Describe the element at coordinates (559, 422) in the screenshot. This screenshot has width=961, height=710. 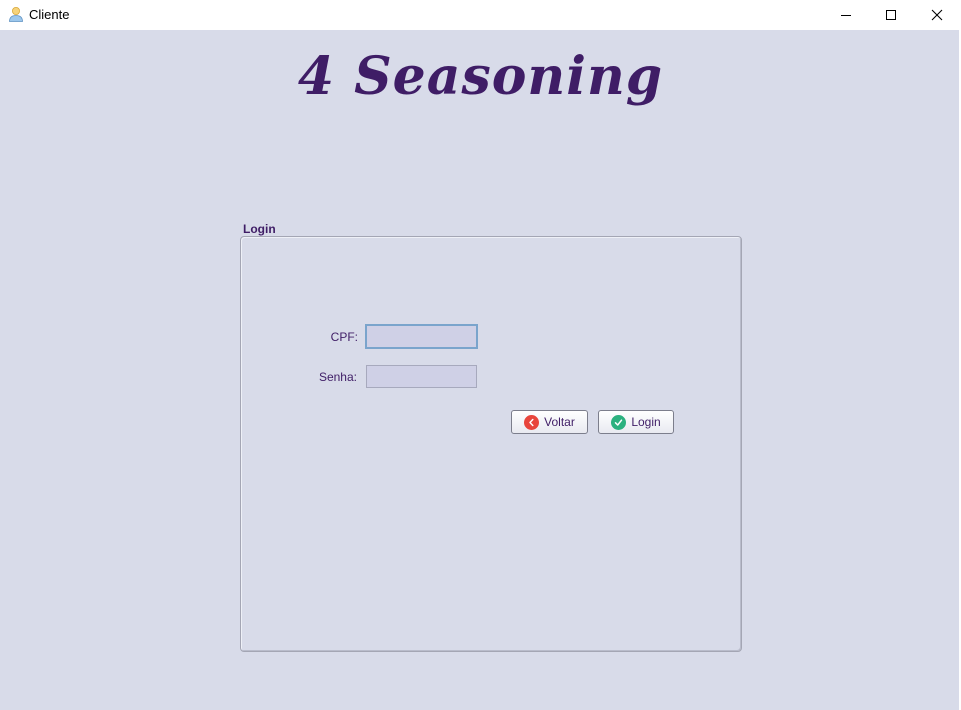
I see `voltar-button-label: Voltar` at that location.